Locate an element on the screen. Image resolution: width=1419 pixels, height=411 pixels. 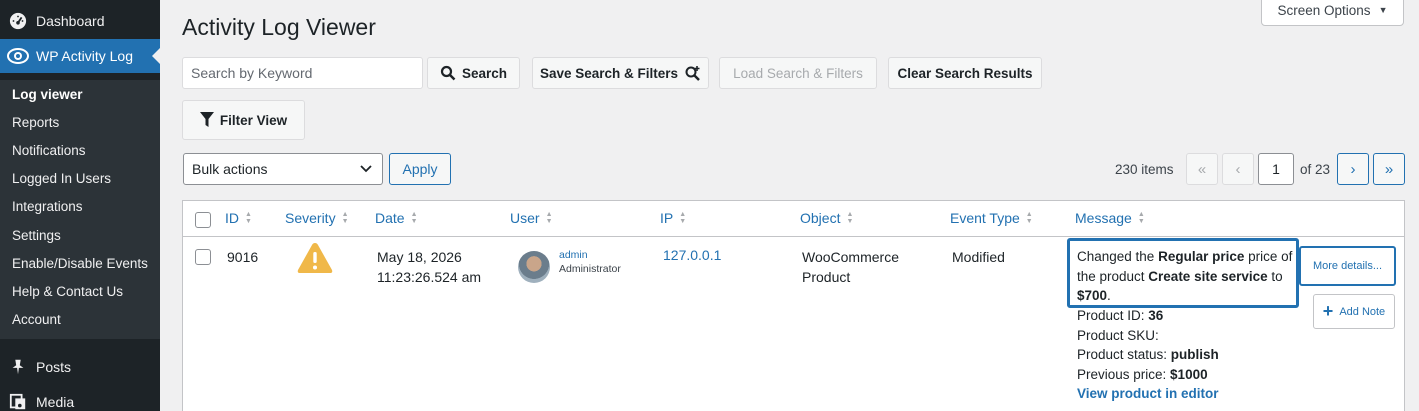
submenu-account: Account is located at coordinates (80, 320).